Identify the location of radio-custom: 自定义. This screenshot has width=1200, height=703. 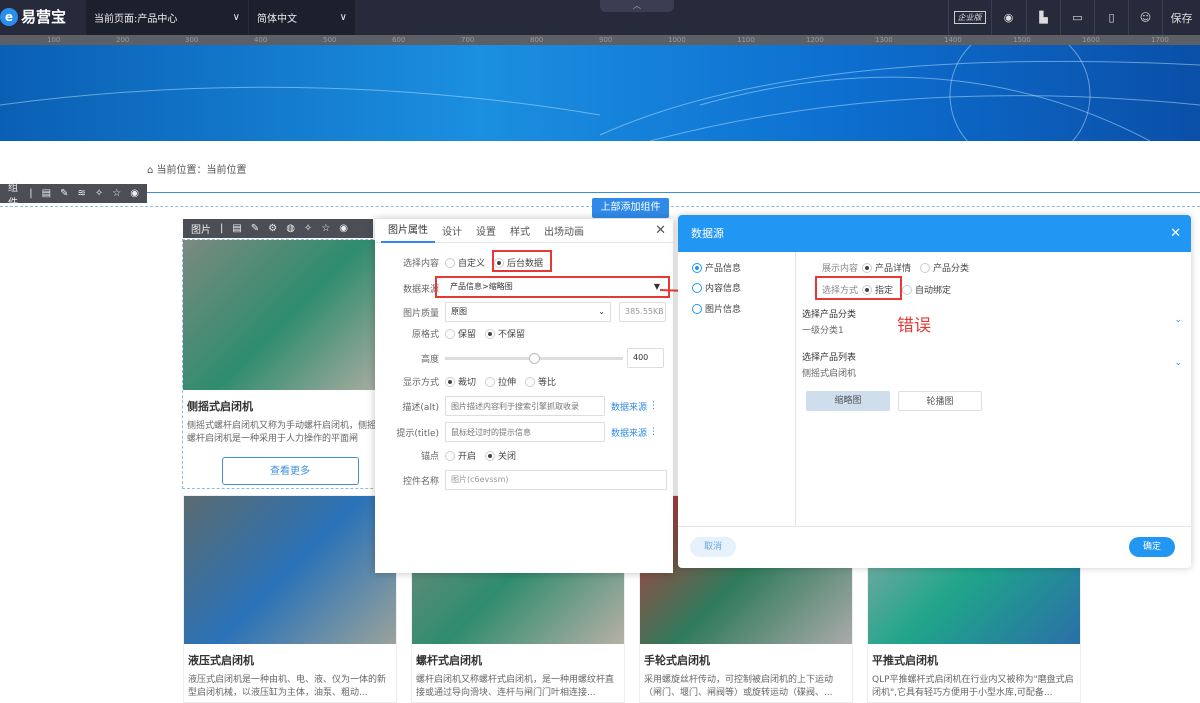
(465, 262).